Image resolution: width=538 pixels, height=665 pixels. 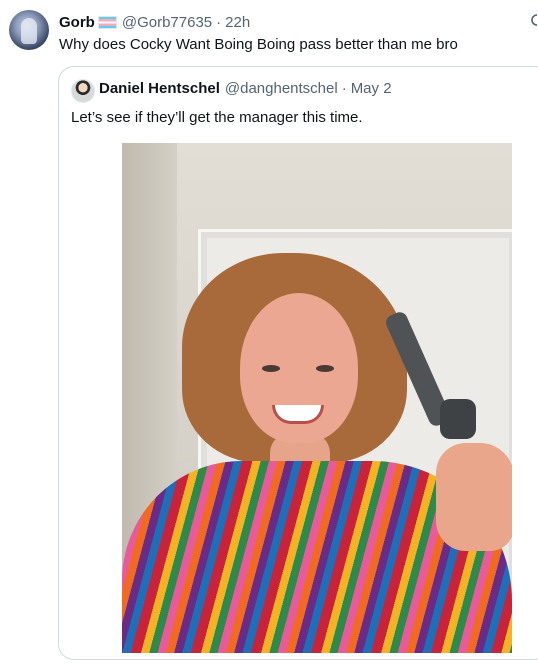 I want to click on photo-right-eye, so click(x=325, y=368).